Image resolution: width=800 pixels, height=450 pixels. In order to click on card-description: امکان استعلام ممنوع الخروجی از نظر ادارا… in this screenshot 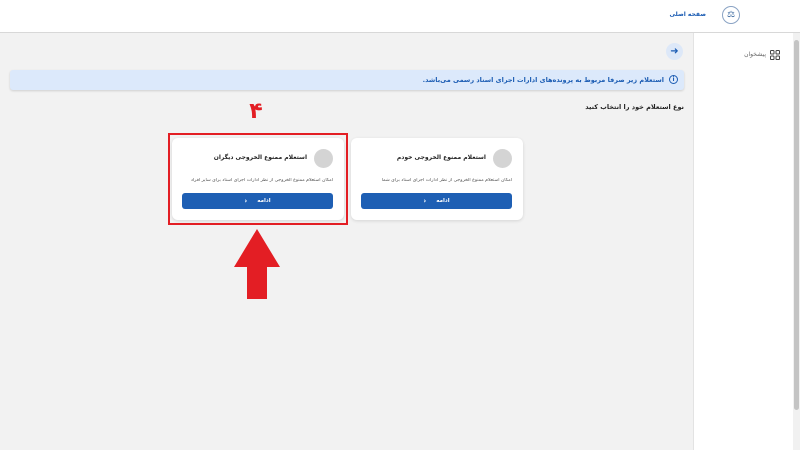, I will do `click(446, 180)`.